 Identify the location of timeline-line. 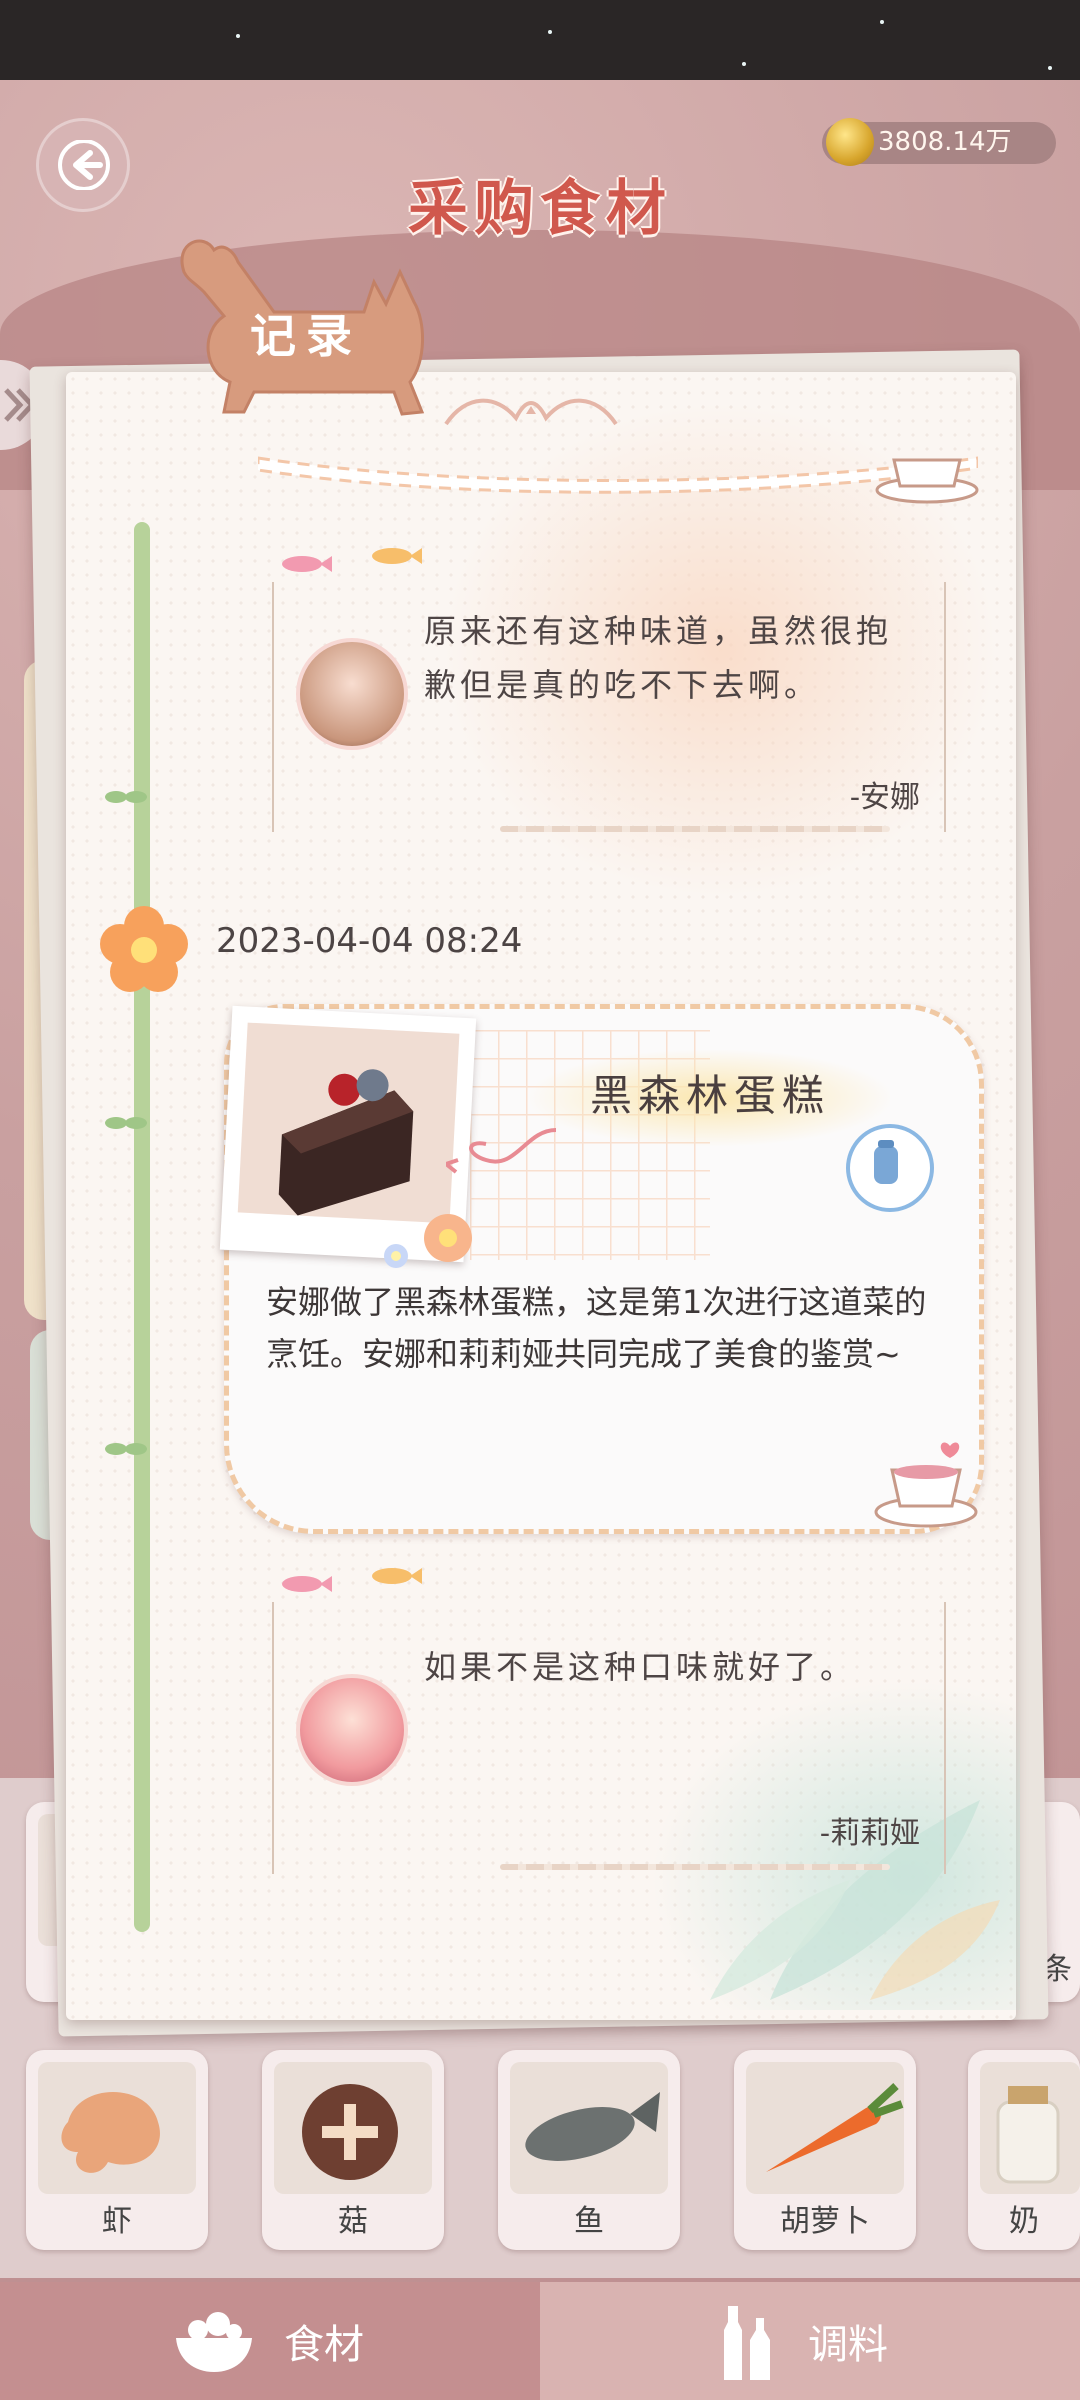
(142, 1227).